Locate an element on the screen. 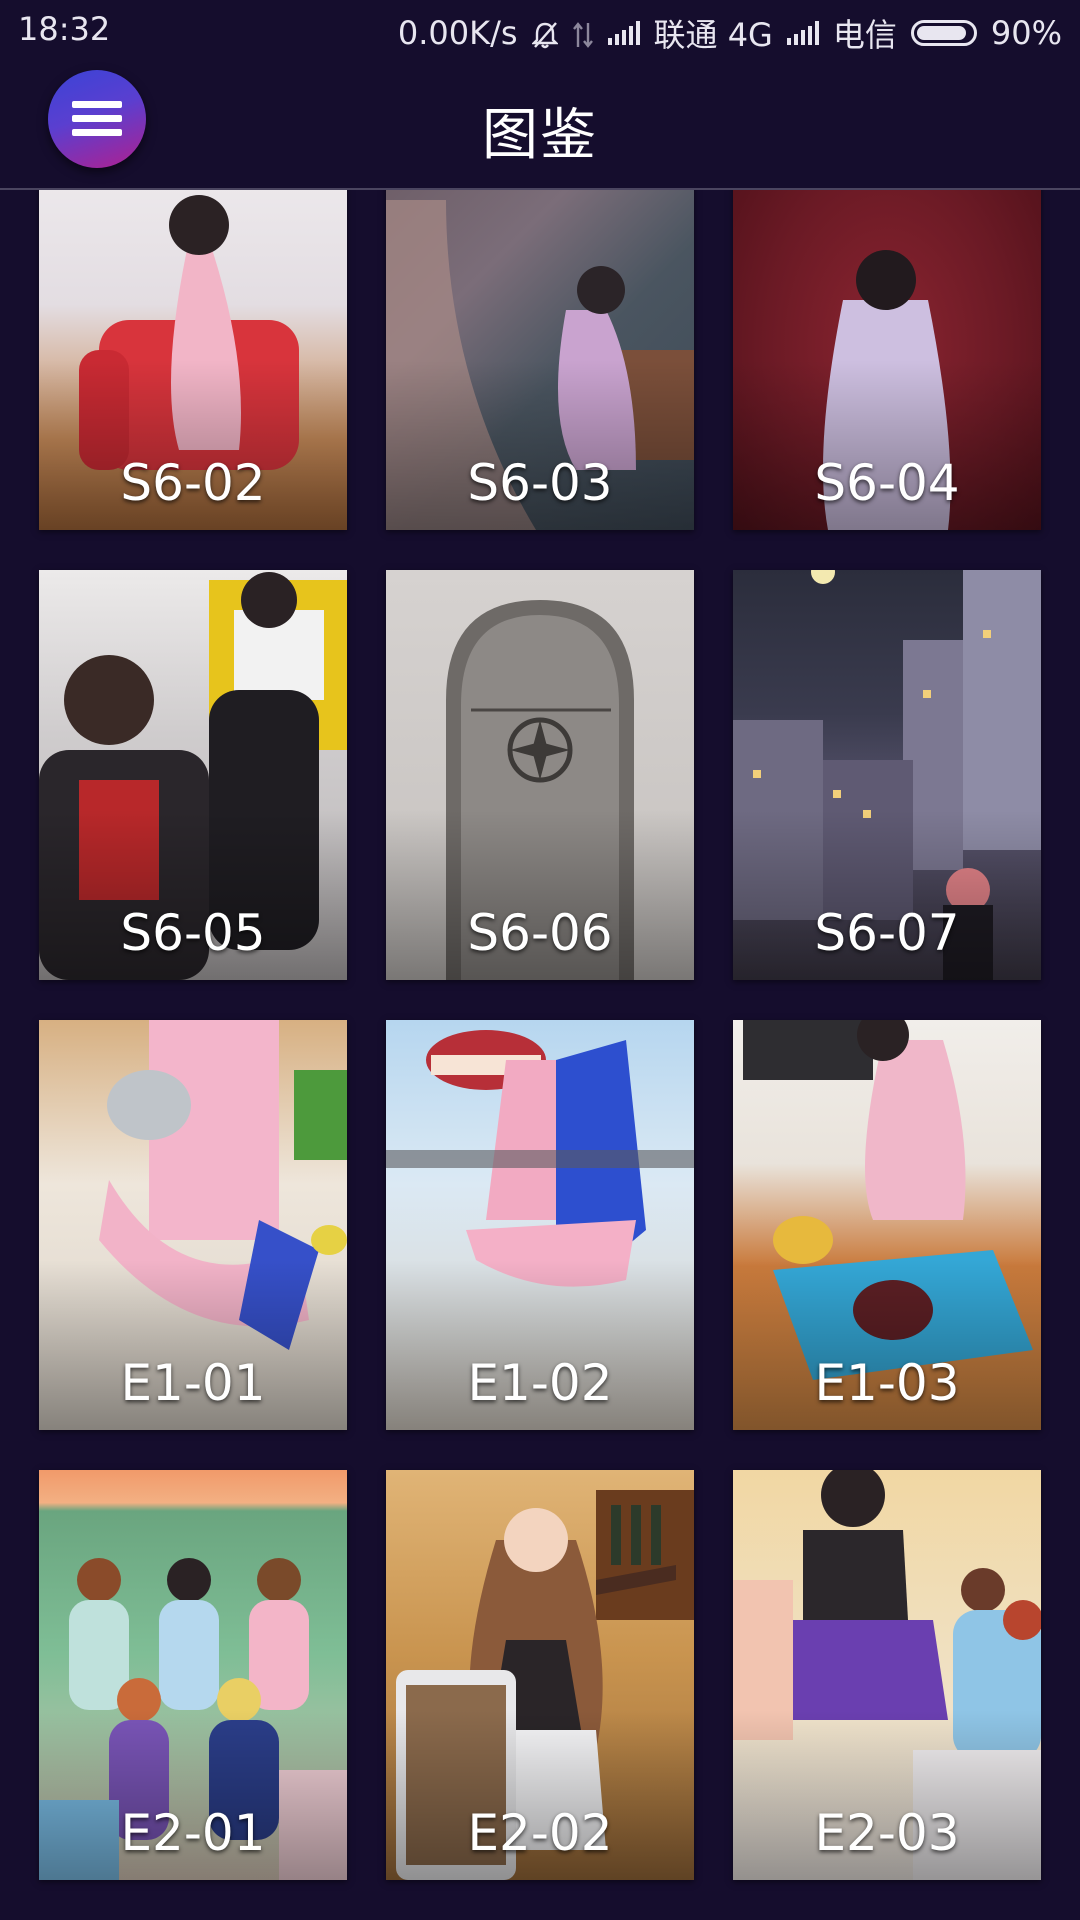 This screenshot has width=1080, height=1920. status-right-group: 0.00K/s 联通 4G 电信 90% is located at coordinates (730, 33).